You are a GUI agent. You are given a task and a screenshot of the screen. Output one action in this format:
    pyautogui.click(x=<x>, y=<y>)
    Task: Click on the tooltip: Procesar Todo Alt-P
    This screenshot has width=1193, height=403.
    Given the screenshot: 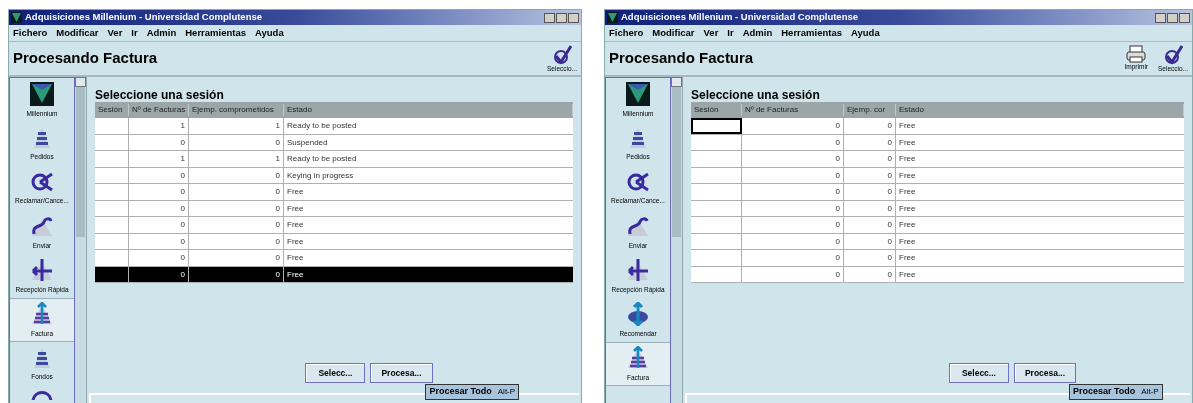 What is the action you would take?
    pyautogui.click(x=472, y=391)
    